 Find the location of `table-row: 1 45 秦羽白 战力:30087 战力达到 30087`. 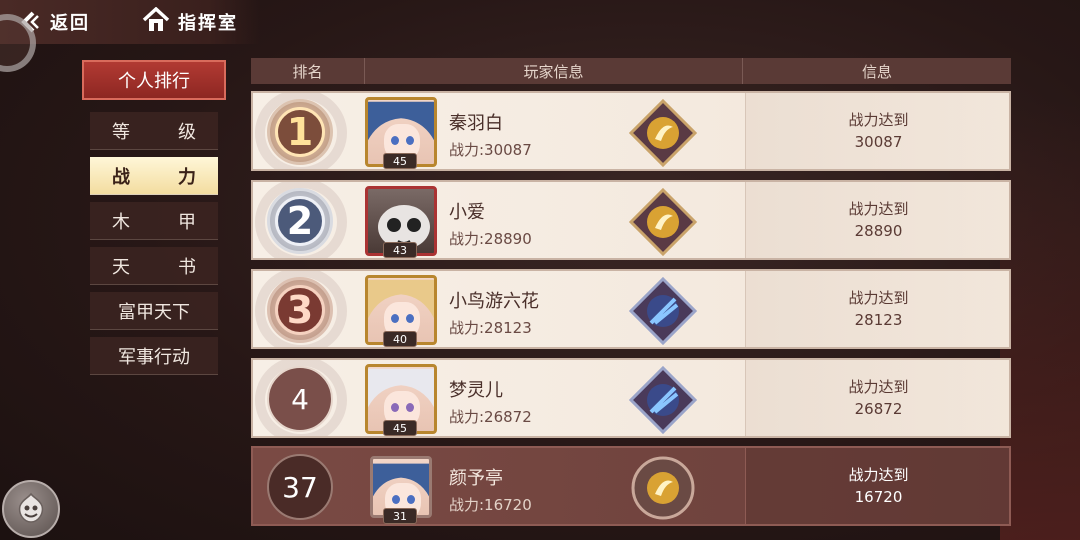

table-row: 1 45 秦羽白 战力:30087 战力达到 30087 is located at coordinates (631, 131).